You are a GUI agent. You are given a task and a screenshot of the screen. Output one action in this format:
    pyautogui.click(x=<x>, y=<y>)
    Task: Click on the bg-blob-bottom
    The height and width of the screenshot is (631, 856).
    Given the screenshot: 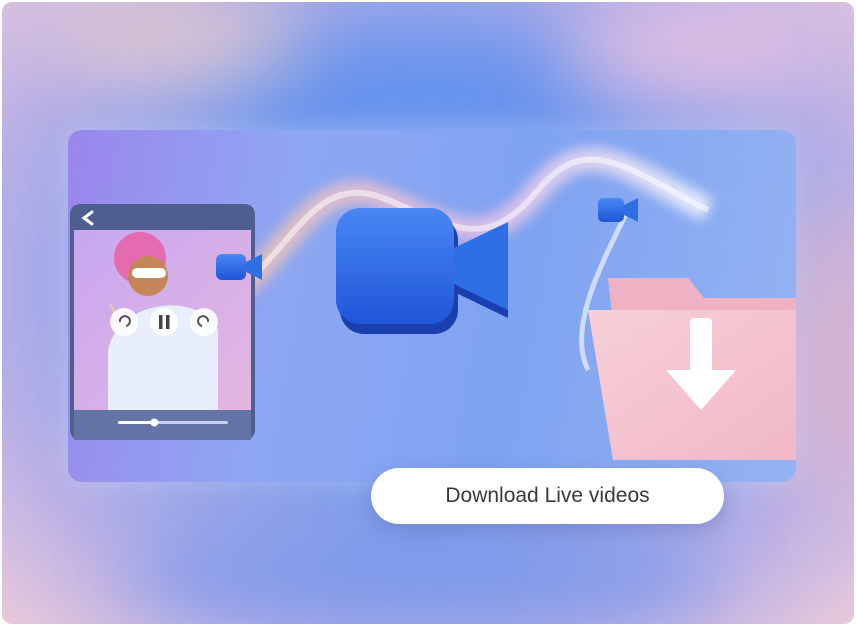 What is the action you would take?
    pyautogui.click(x=422, y=573)
    